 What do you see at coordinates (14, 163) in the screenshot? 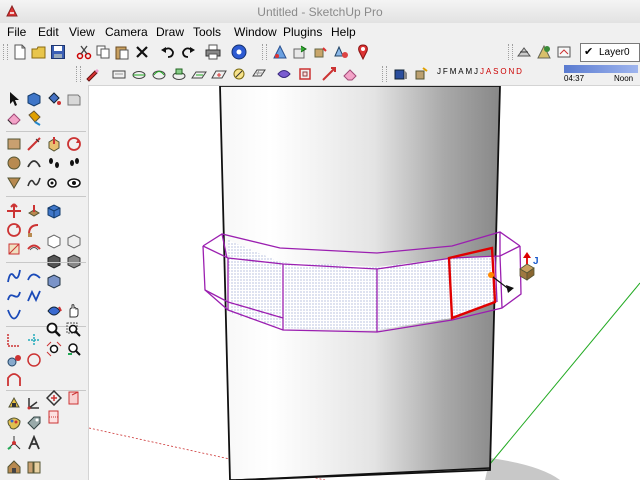
I see `circle-icon` at bounding box center [14, 163].